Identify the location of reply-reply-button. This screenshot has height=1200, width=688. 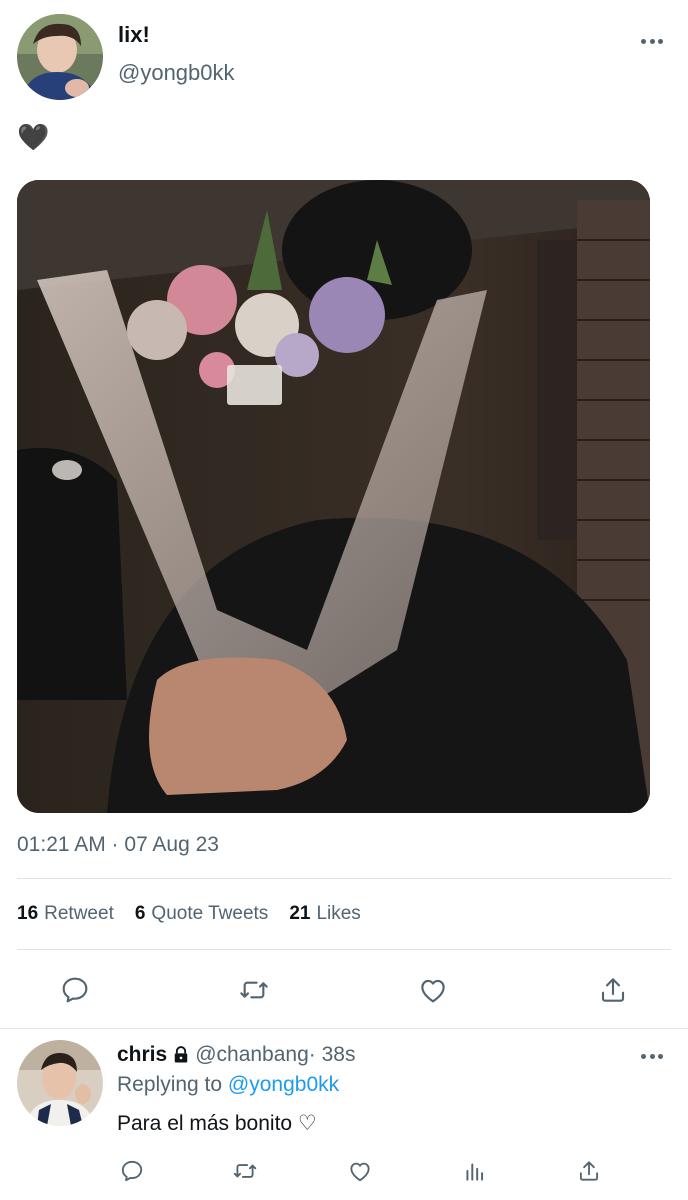
(132, 1171).